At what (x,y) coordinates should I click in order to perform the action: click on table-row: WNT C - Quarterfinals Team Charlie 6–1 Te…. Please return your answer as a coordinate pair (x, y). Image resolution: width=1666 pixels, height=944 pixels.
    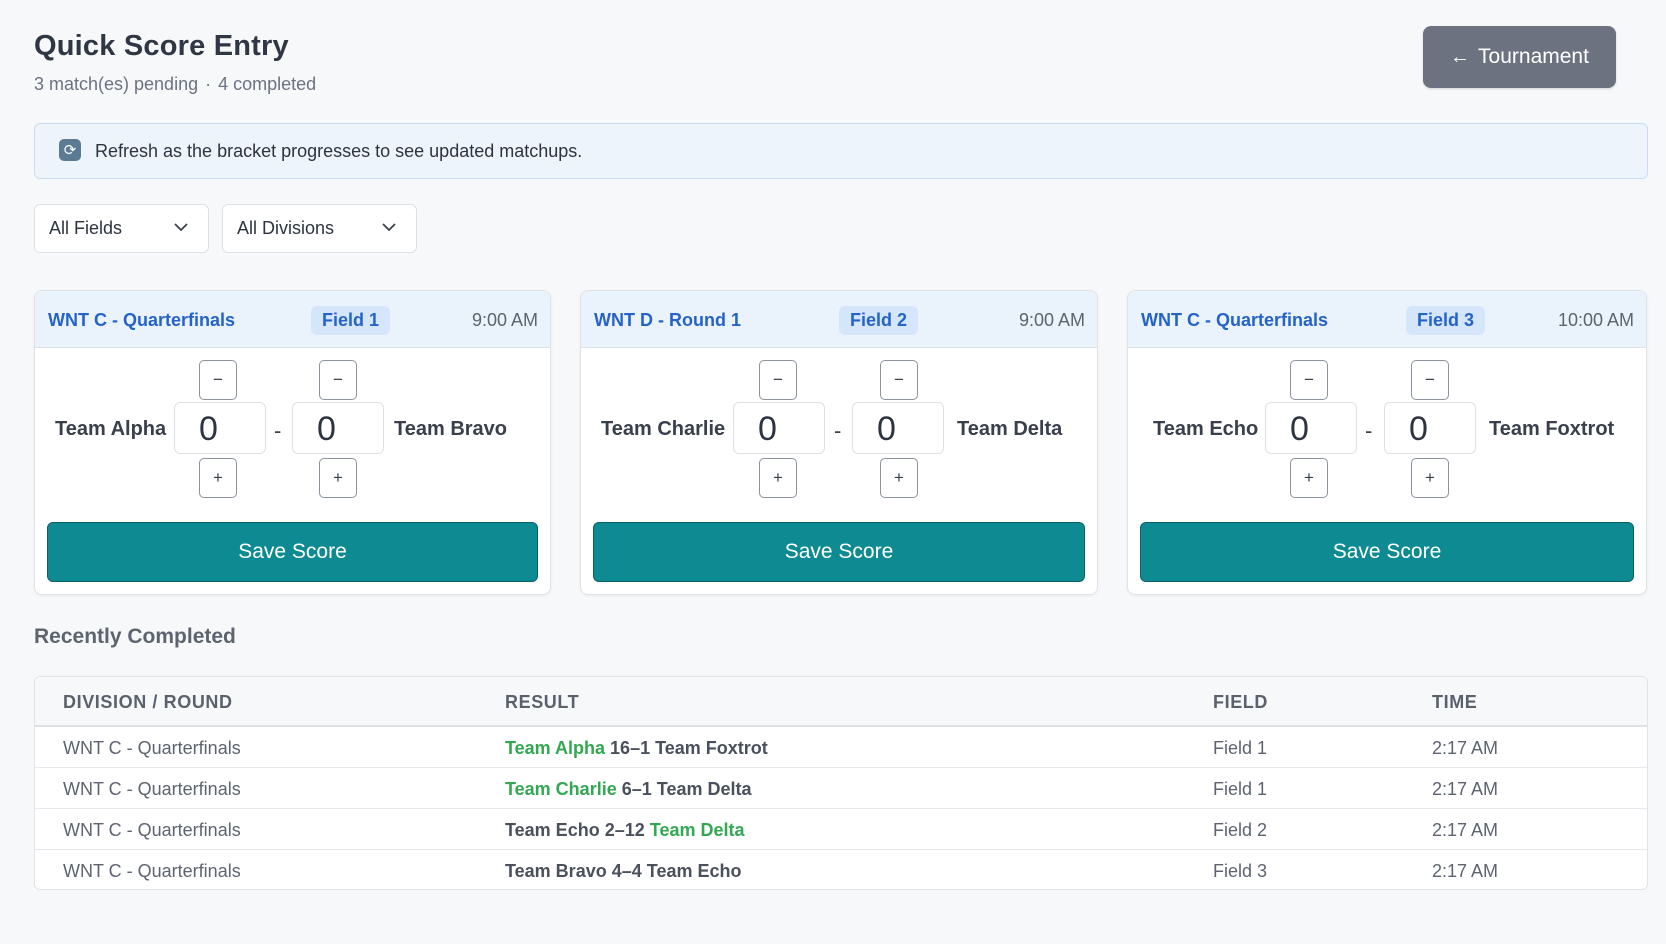
    Looking at the image, I should click on (841, 788).